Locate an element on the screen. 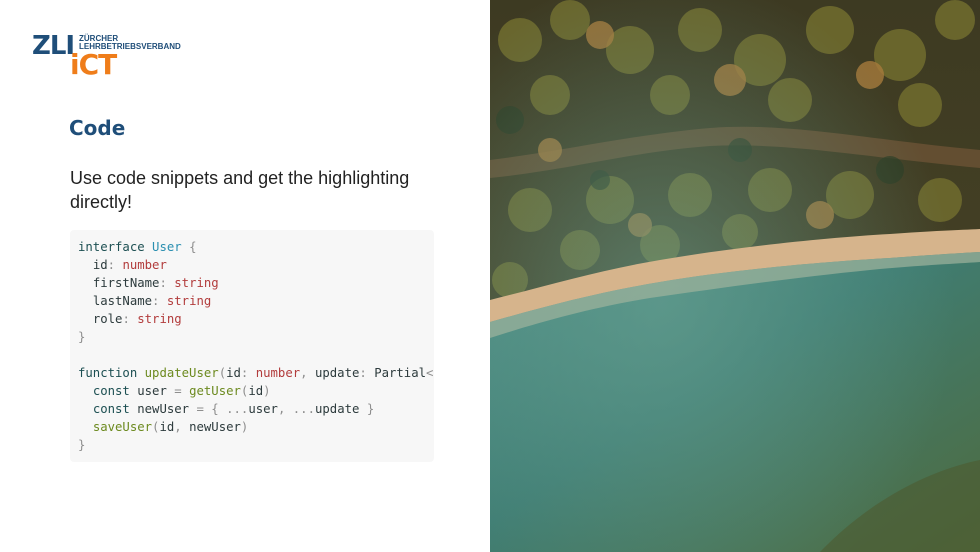  code-line-10: const newUser = { ...user, ...update } is located at coordinates (233, 409).